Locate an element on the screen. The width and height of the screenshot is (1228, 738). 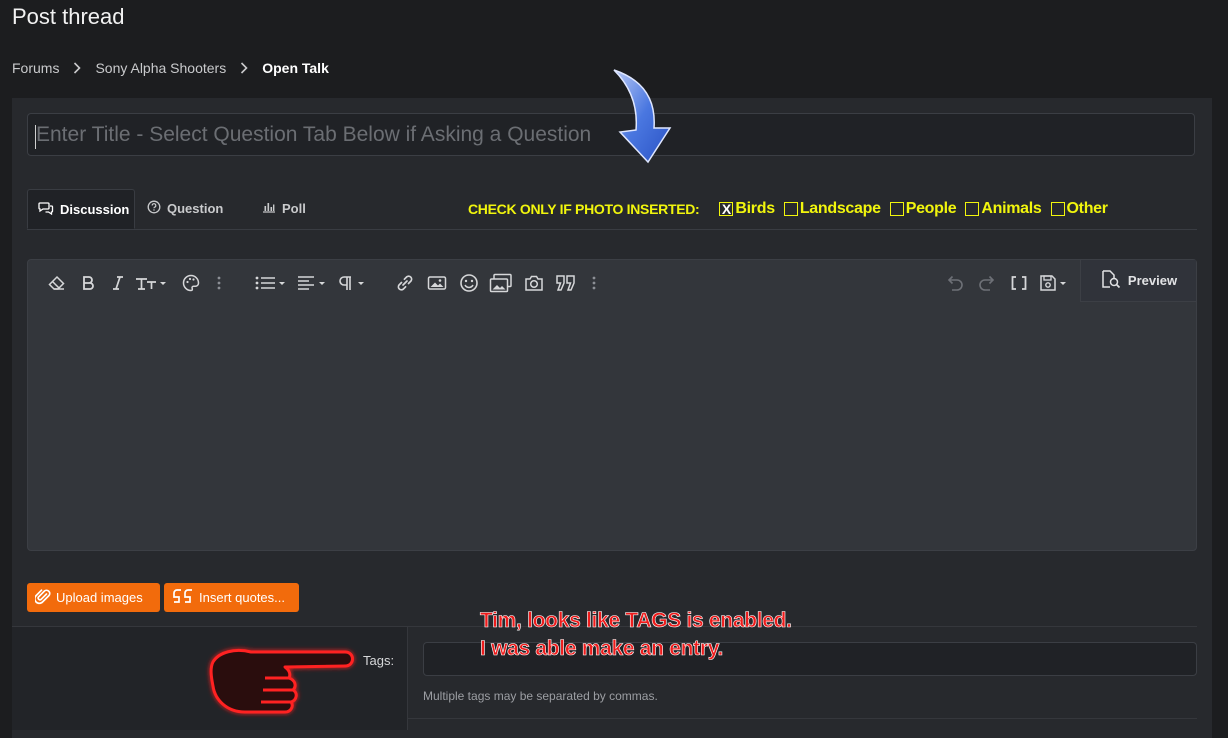
annotation-line-1: Tim, looks like TAGS is enabled. is located at coordinates (636, 621).